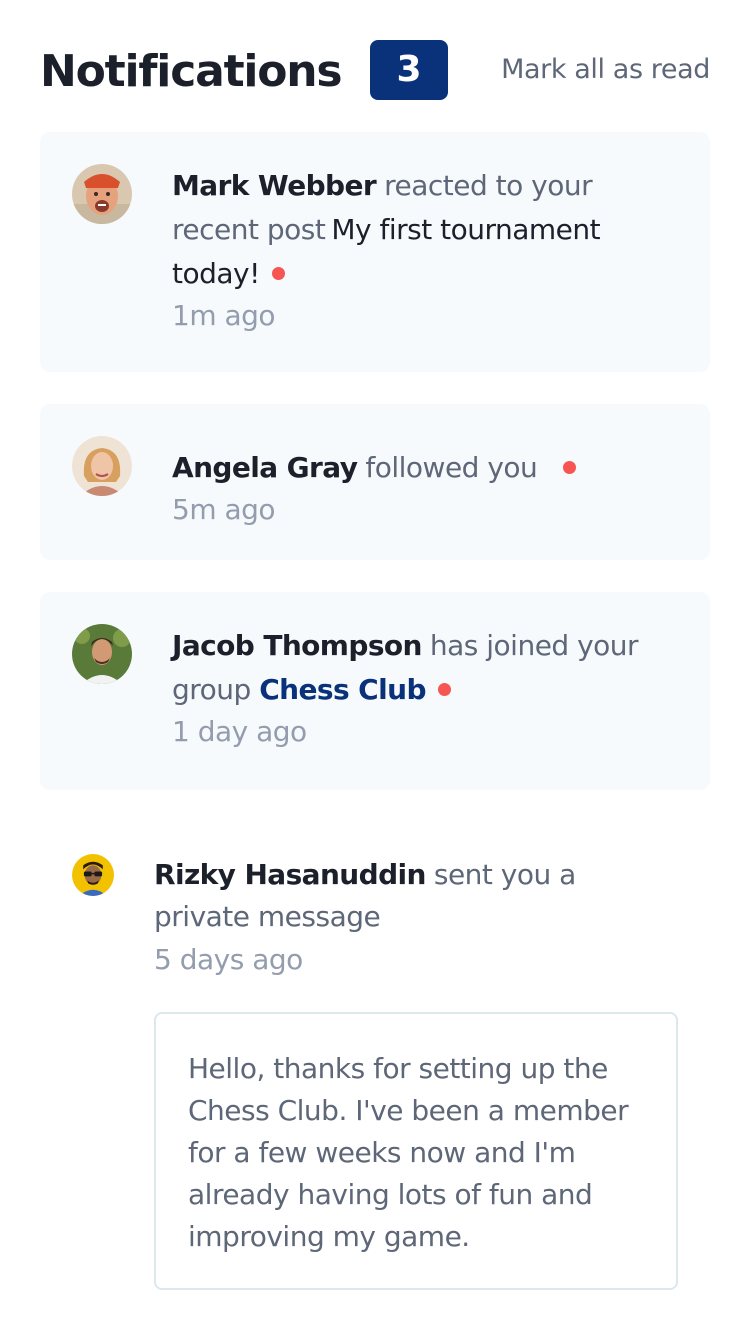  I want to click on notification-time: 5m ago, so click(224, 509).